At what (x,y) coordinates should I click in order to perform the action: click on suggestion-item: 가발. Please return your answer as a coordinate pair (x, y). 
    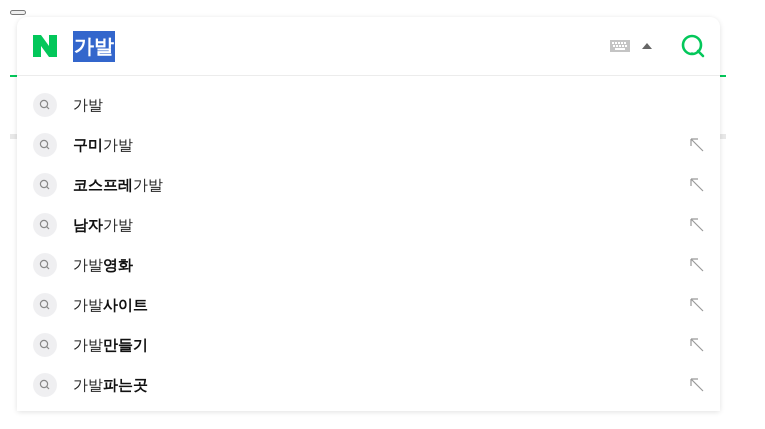
    Looking at the image, I should click on (388, 105).